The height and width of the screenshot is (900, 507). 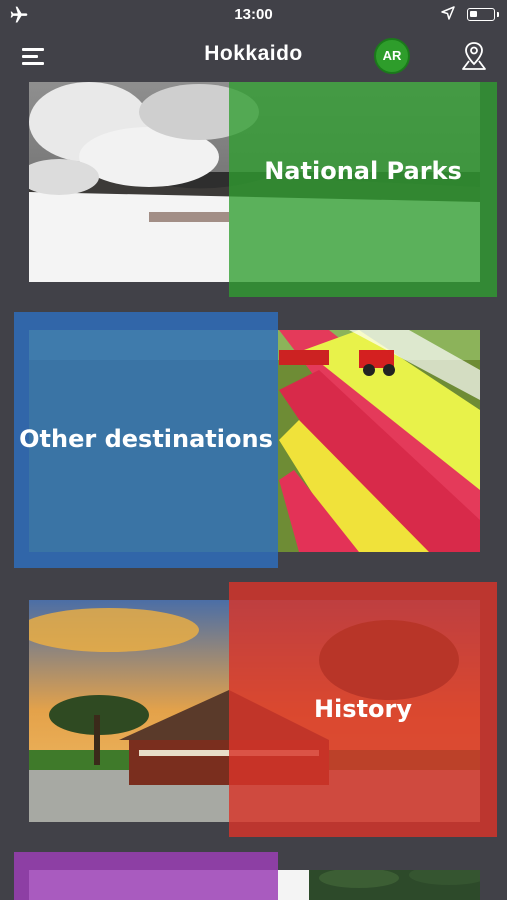 I want to click on category-label-national-parks: National Parks, so click(x=363, y=171).